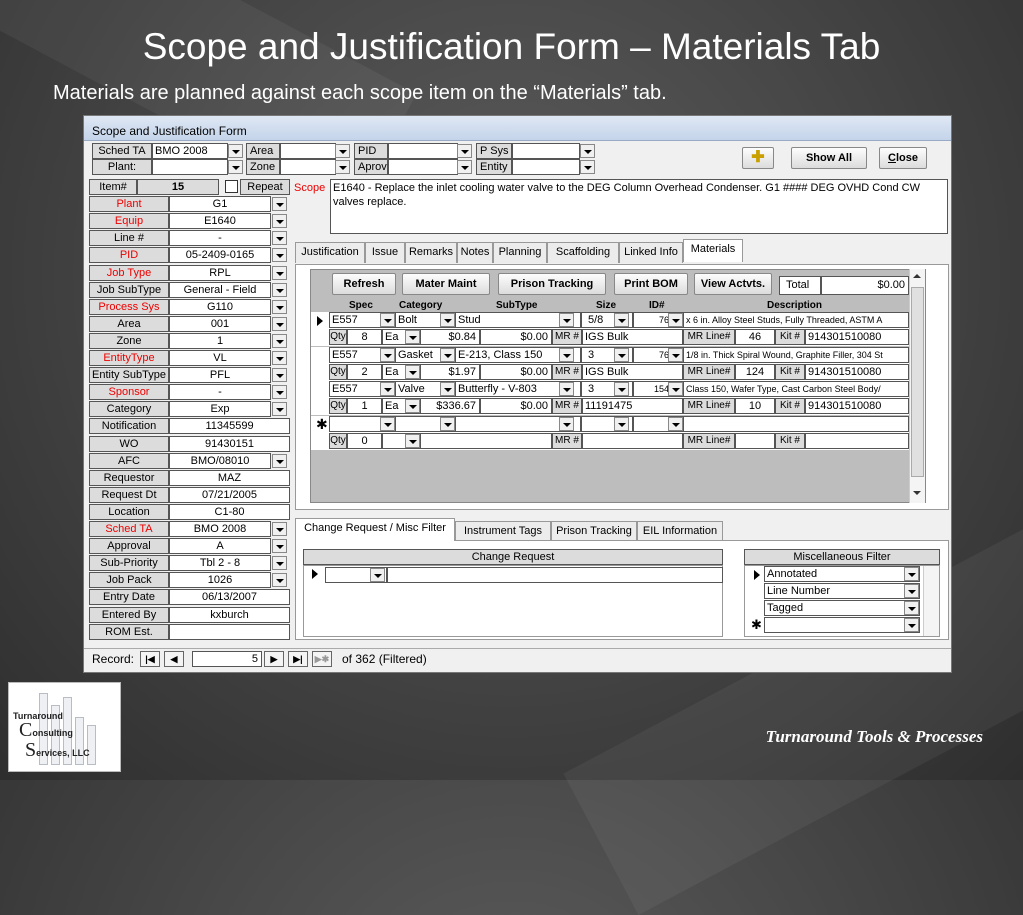 The image size is (1023, 915). Describe the element at coordinates (516, 371) in the screenshot. I see `ext-price-field: $0.00` at that location.